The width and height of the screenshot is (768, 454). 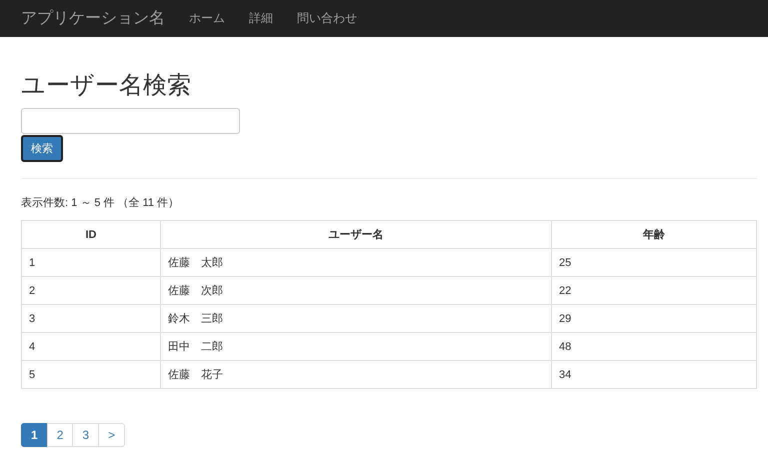 What do you see at coordinates (654, 290) in the screenshot?
I see `table-cell: 22` at bounding box center [654, 290].